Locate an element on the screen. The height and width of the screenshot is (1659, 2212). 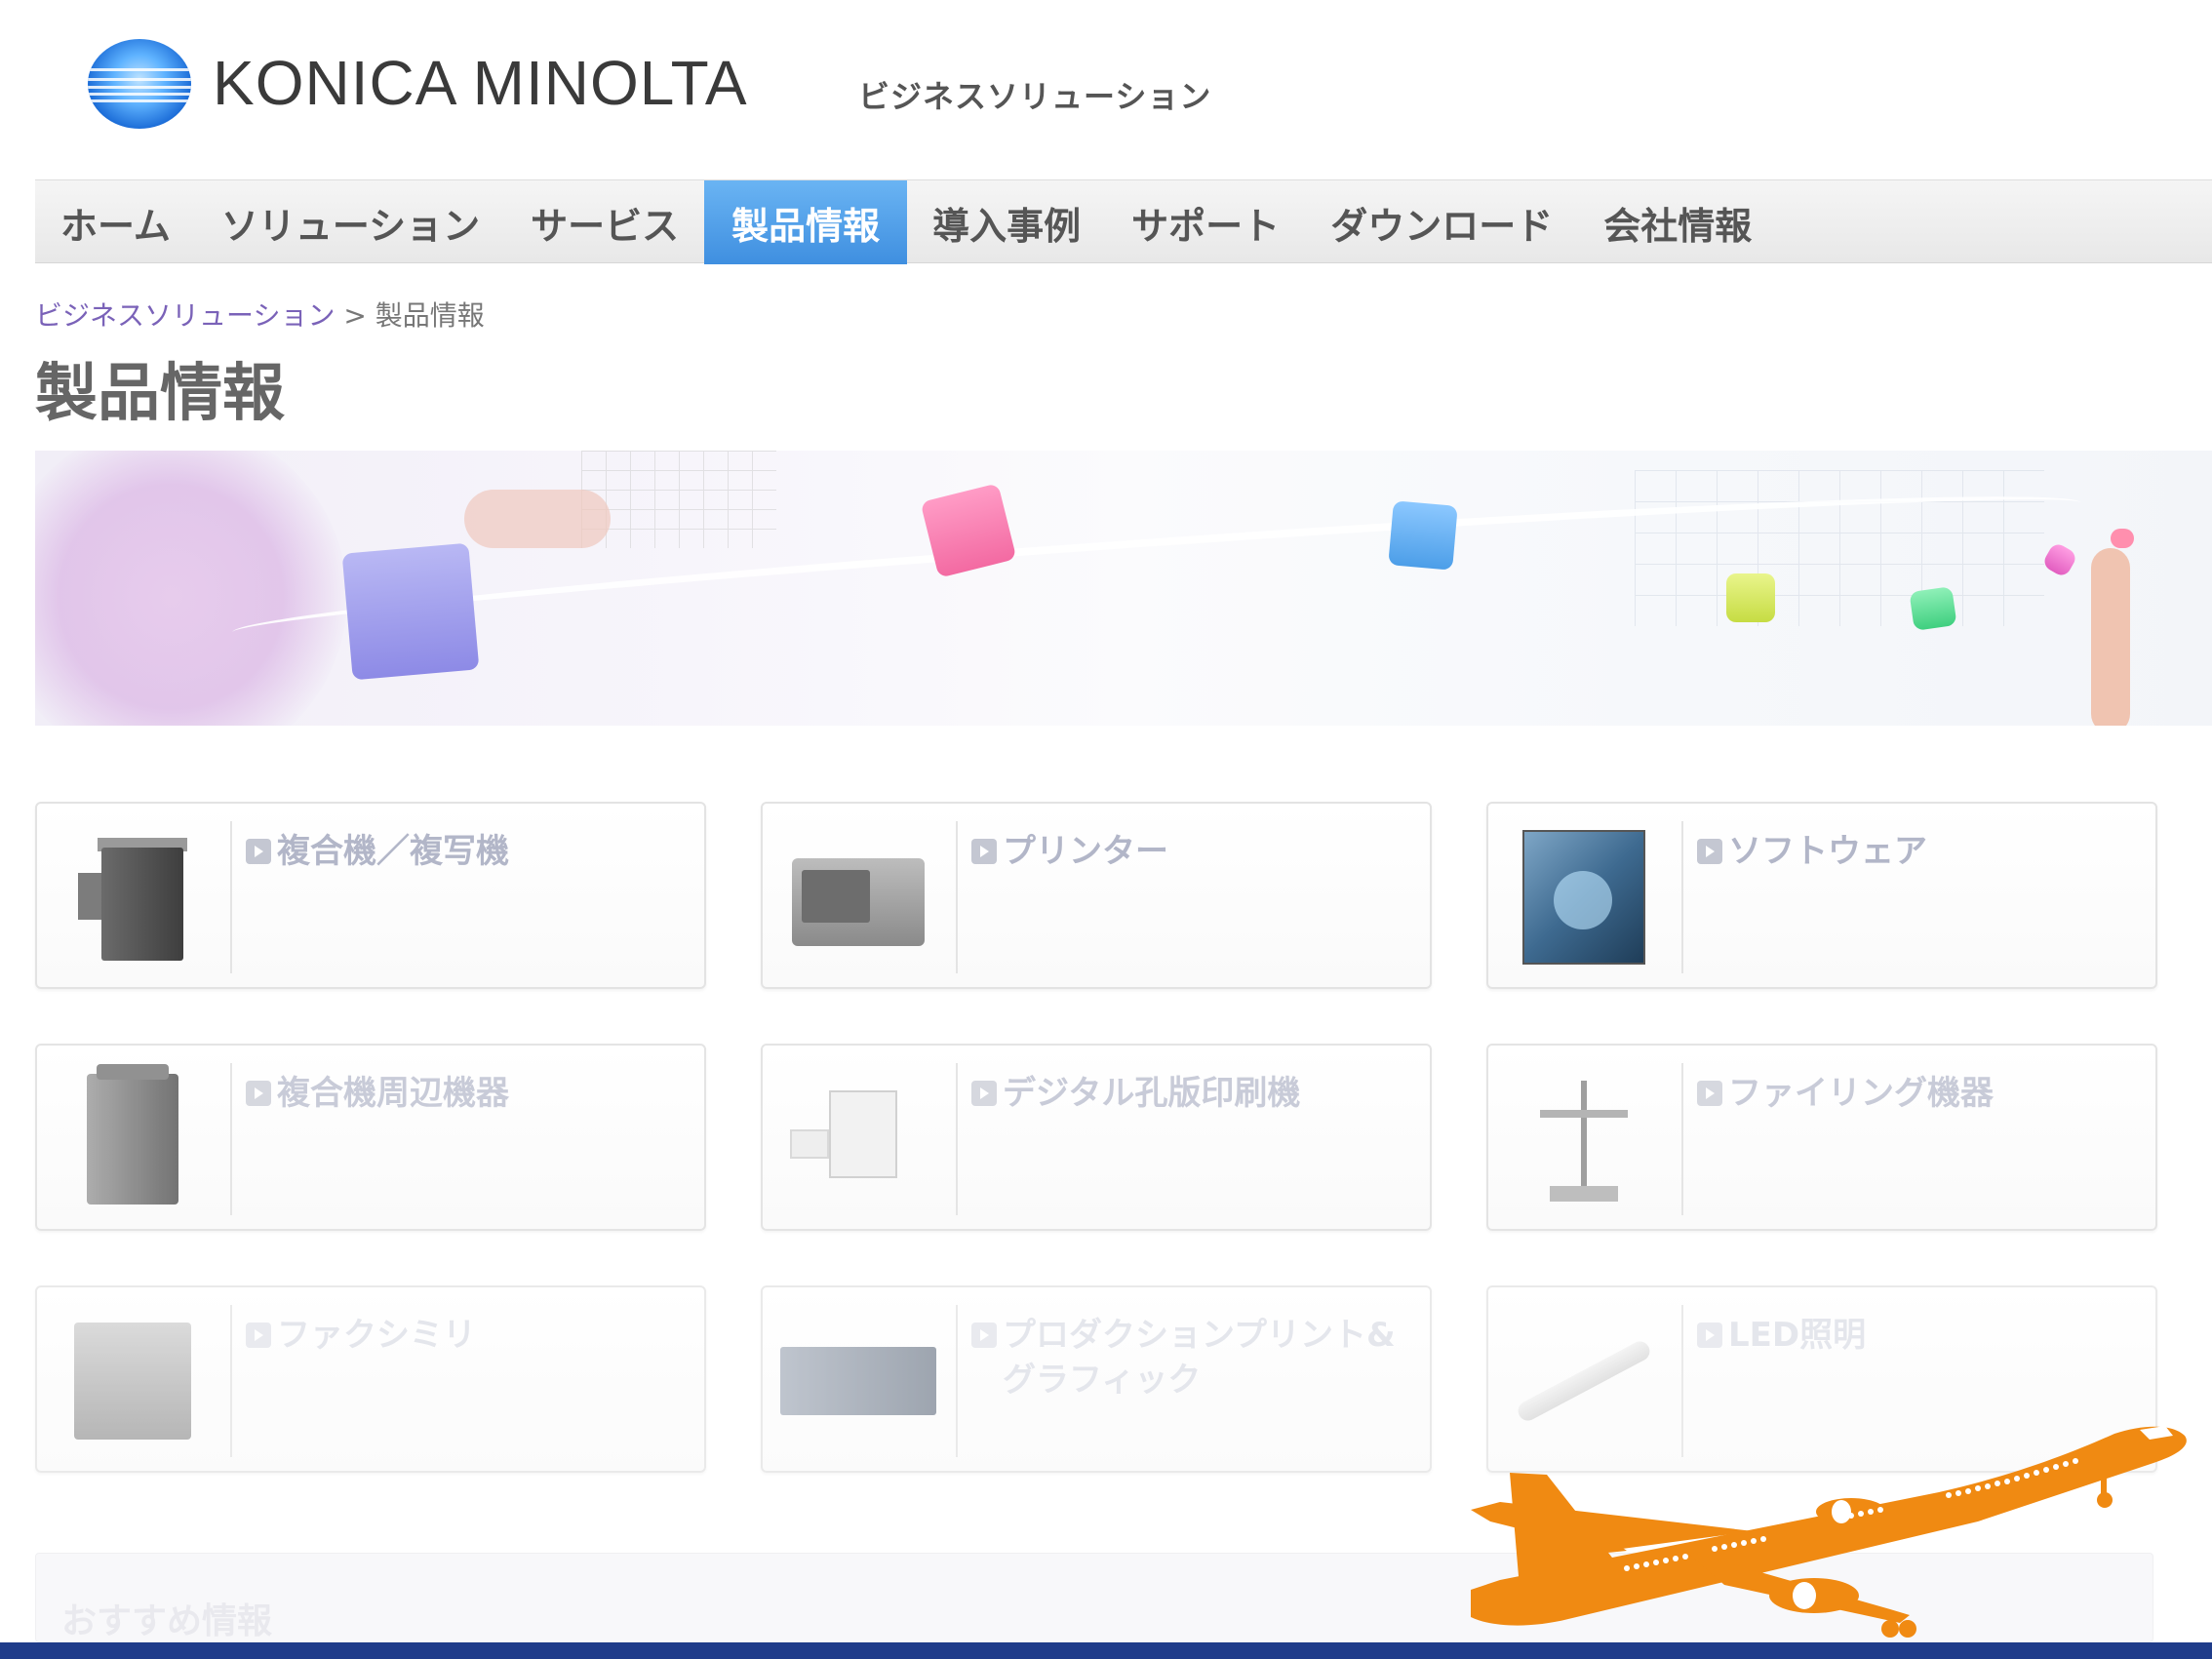
site-header: KONICA MINOLTA ビジネスソリューション is located at coordinates (1106, 89).